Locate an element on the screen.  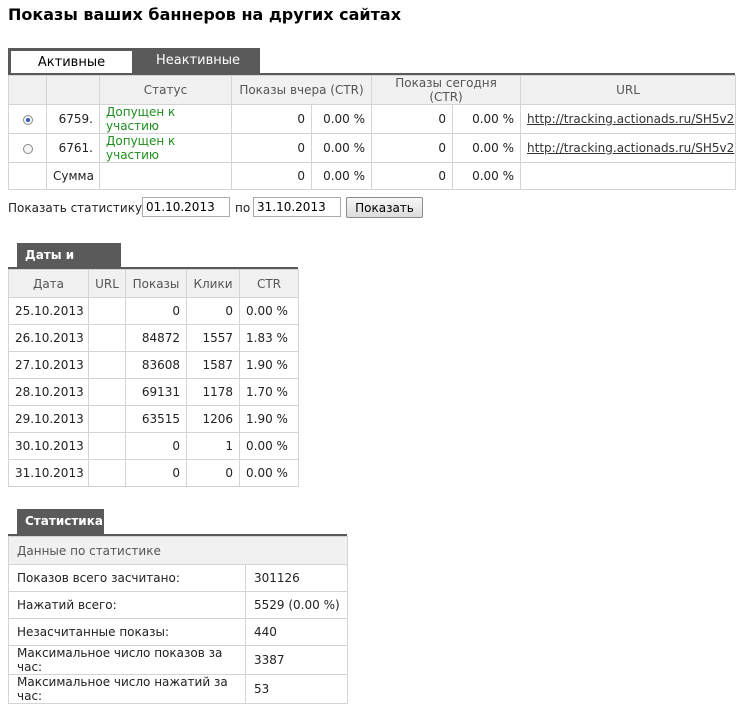
banner-select-cell is located at coordinates (27, 148).